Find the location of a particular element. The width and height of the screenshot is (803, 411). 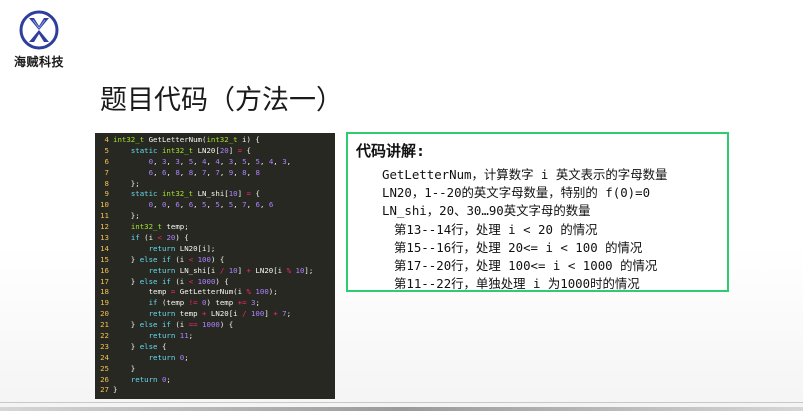

line-number: 18 is located at coordinates (104, 292).